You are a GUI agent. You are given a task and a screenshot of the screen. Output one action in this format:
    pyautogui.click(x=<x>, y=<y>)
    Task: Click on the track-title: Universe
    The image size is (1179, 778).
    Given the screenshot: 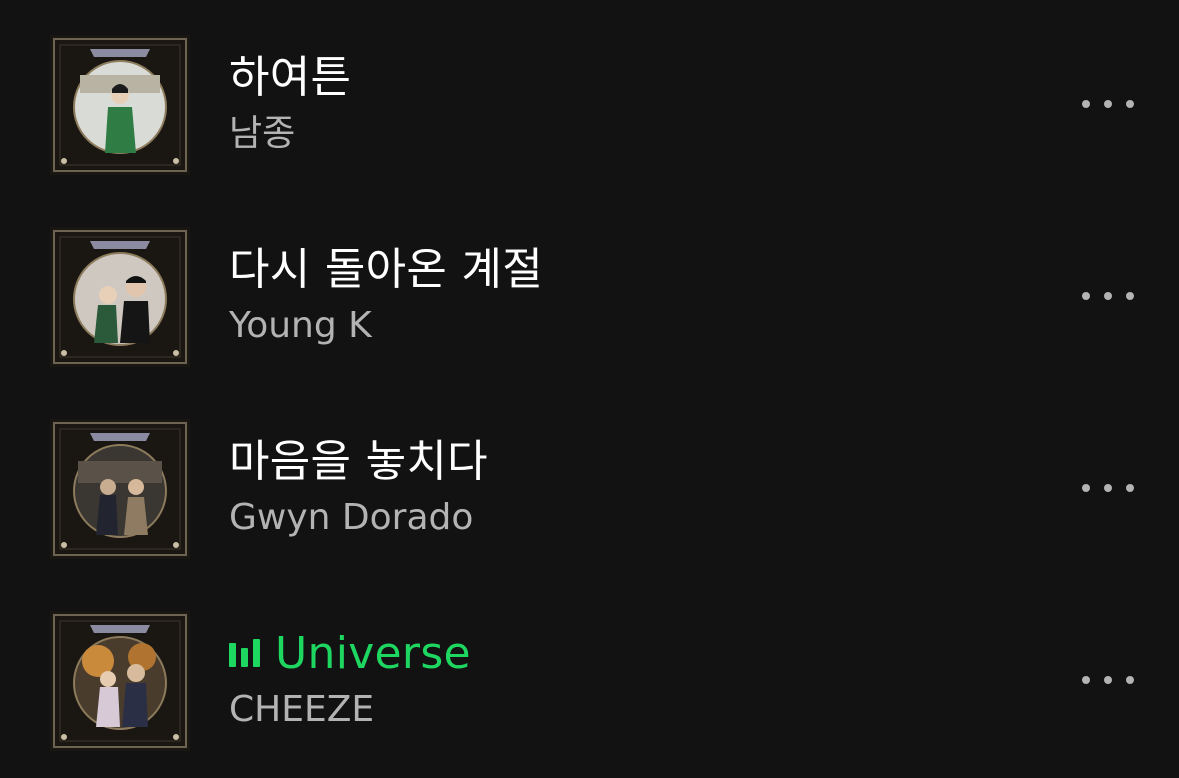 What is the action you would take?
    pyautogui.click(x=350, y=654)
    